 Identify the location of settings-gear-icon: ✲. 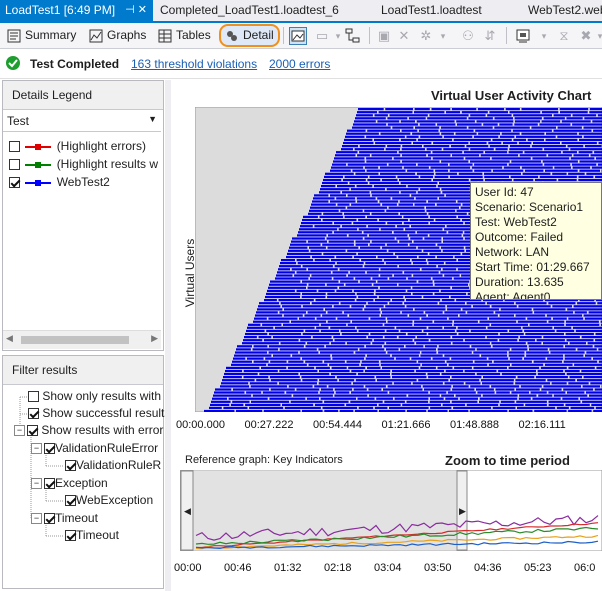
(426, 36).